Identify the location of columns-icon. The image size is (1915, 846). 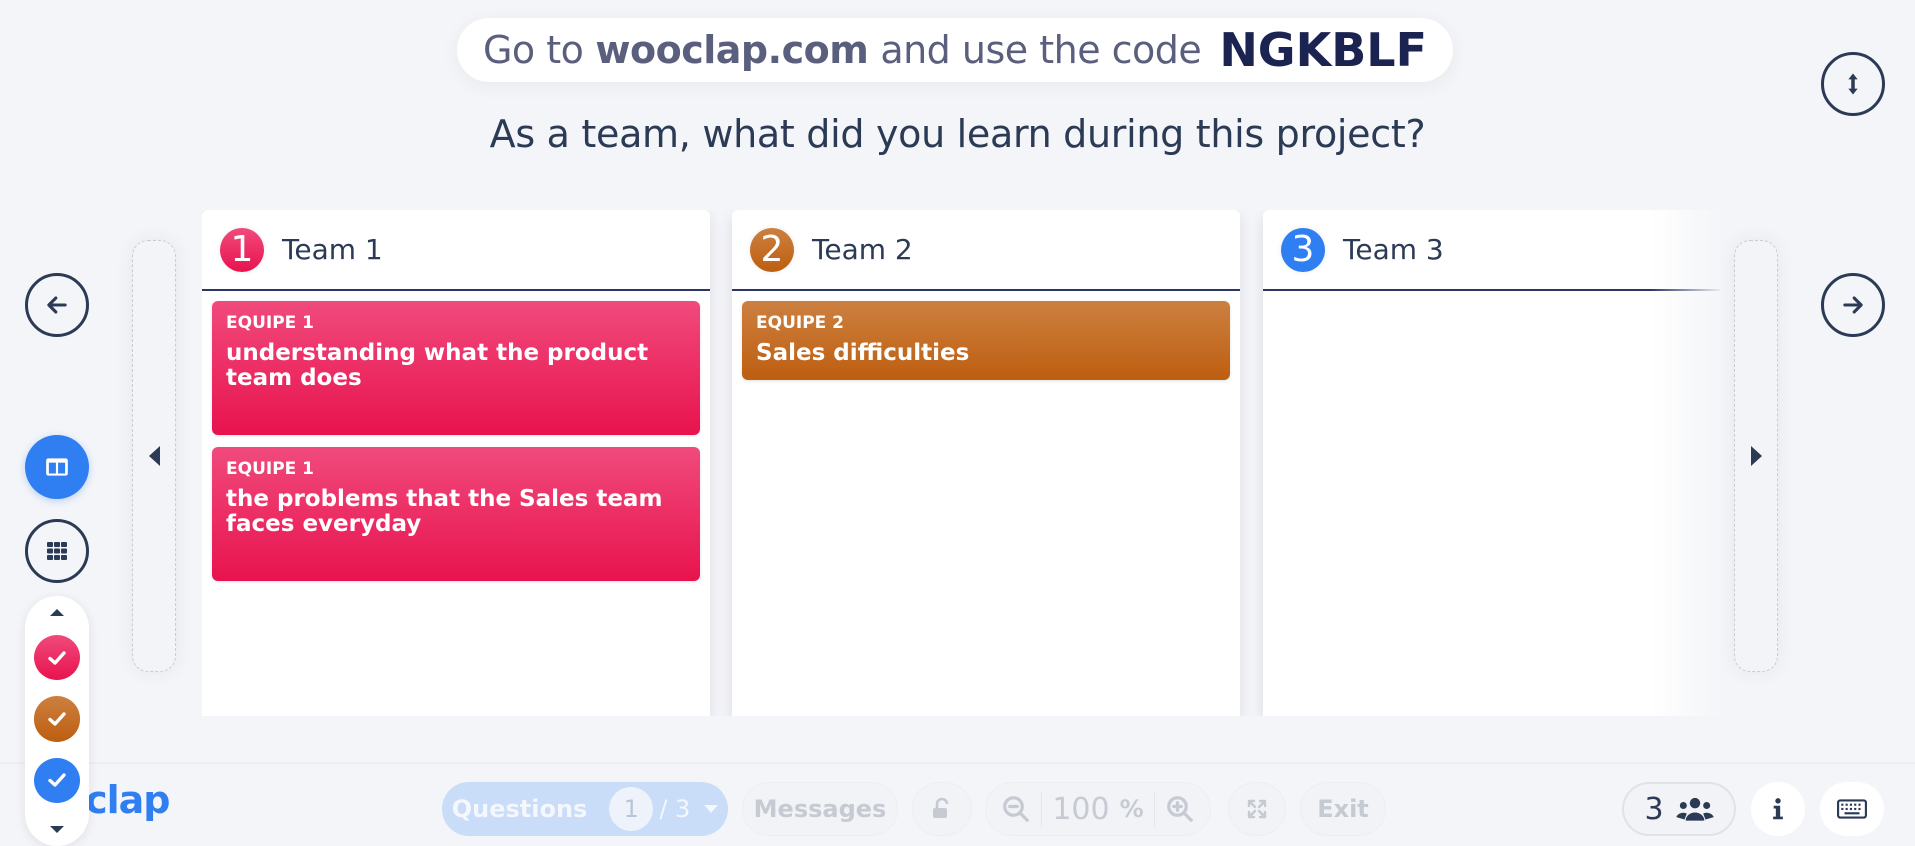
(57, 467).